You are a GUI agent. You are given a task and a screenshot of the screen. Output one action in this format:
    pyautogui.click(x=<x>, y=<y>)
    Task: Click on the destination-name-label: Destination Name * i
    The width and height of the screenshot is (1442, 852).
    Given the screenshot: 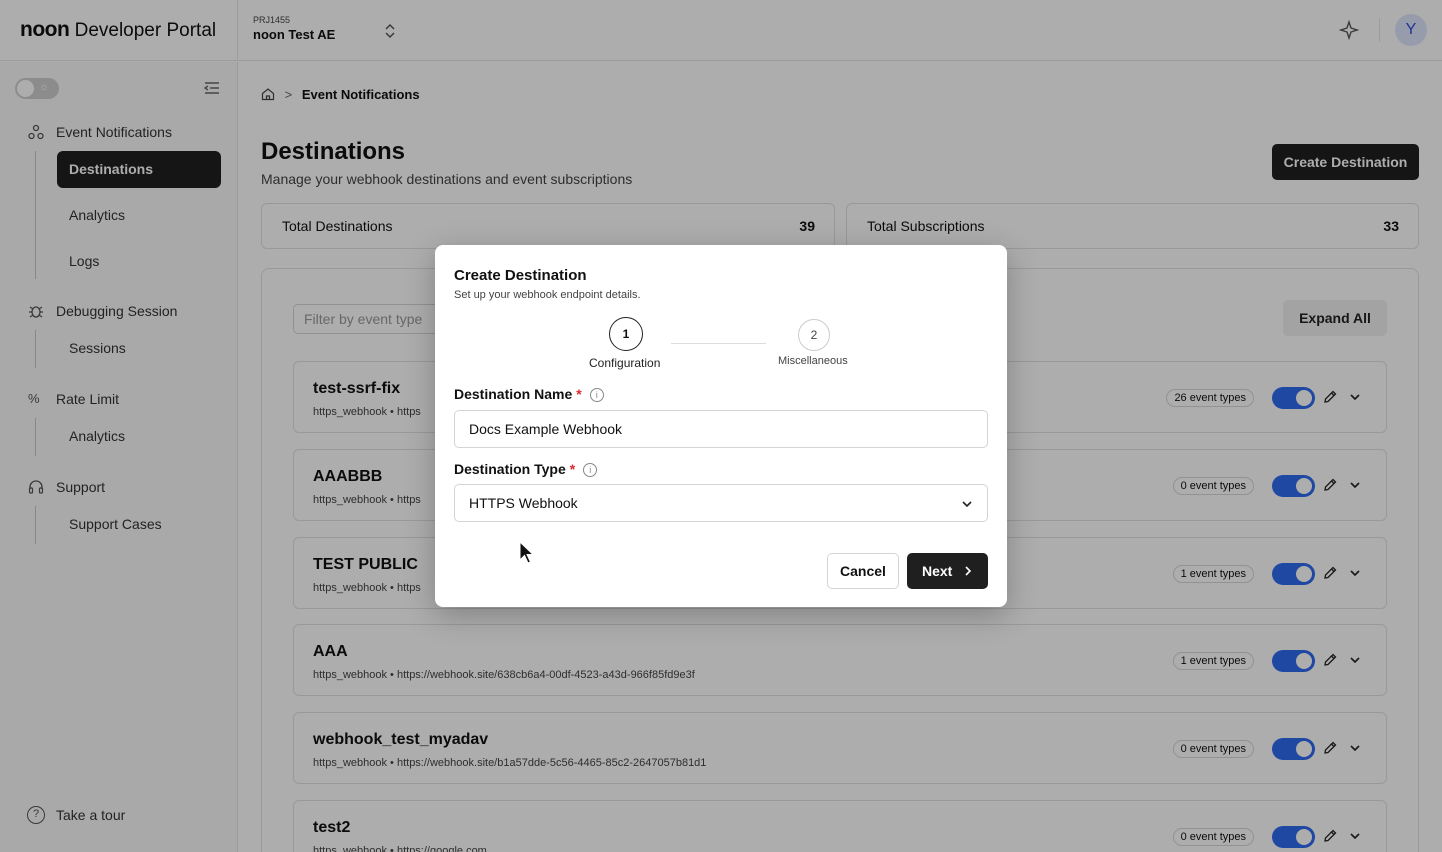 What is the action you would take?
    pyautogui.click(x=529, y=394)
    